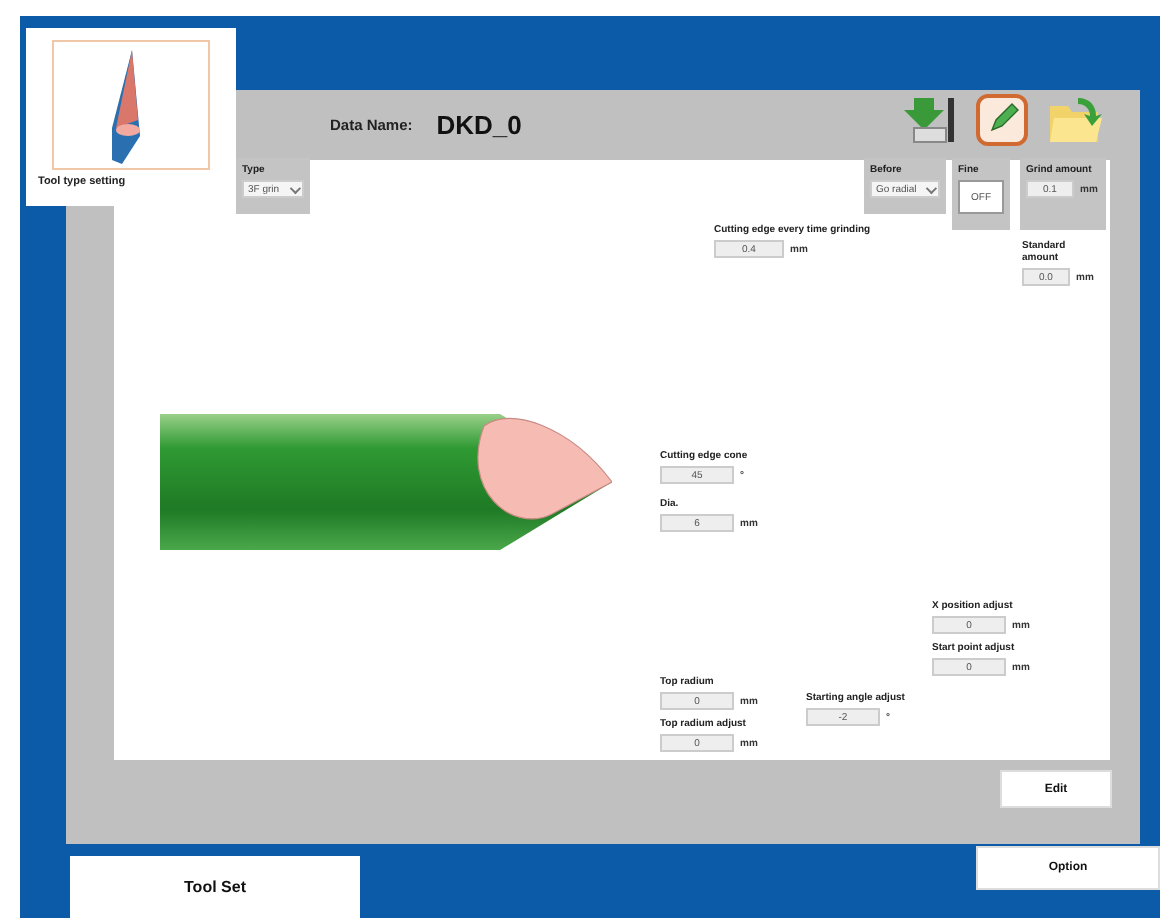 The height and width of the screenshot is (918, 1160). Describe the element at coordinates (479, 125) in the screenshot. I see `data-name-value: DKD_0` at that location.